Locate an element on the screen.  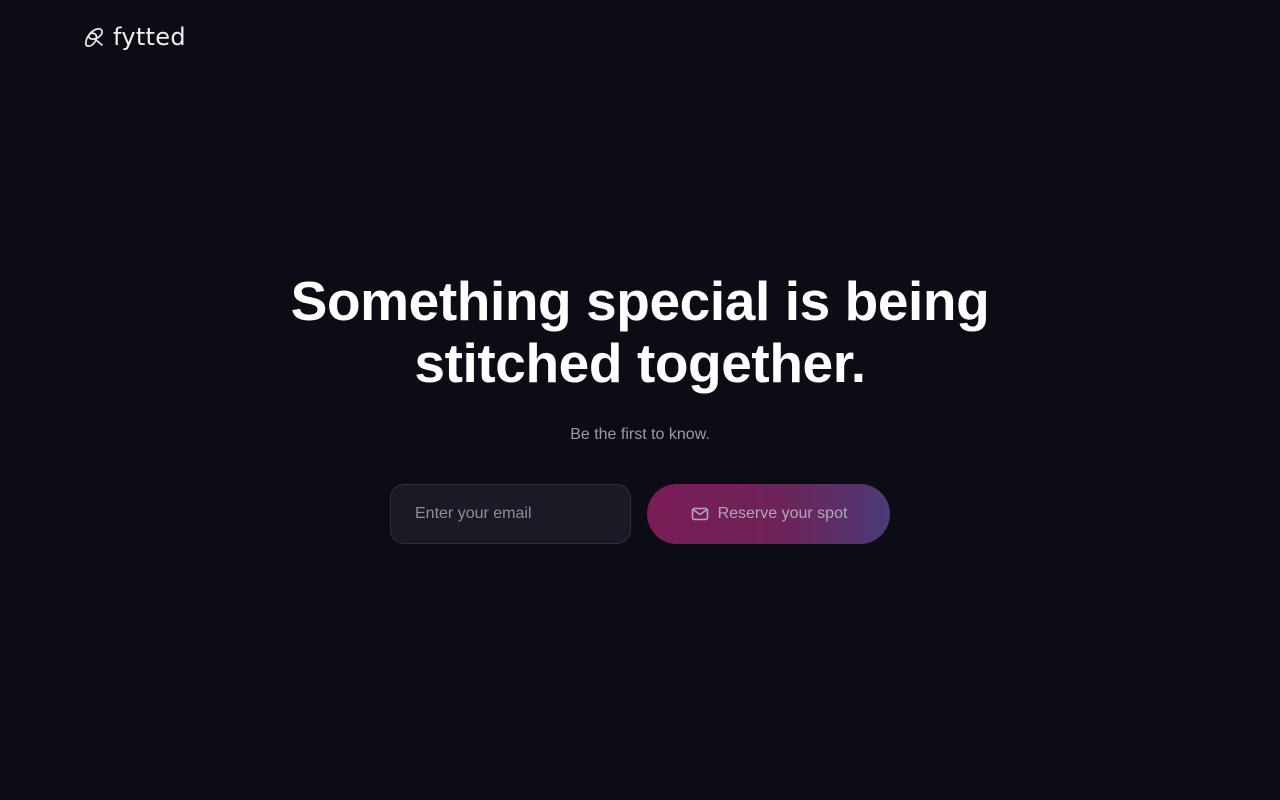
mail-icon is located at coordinates (700, 514).